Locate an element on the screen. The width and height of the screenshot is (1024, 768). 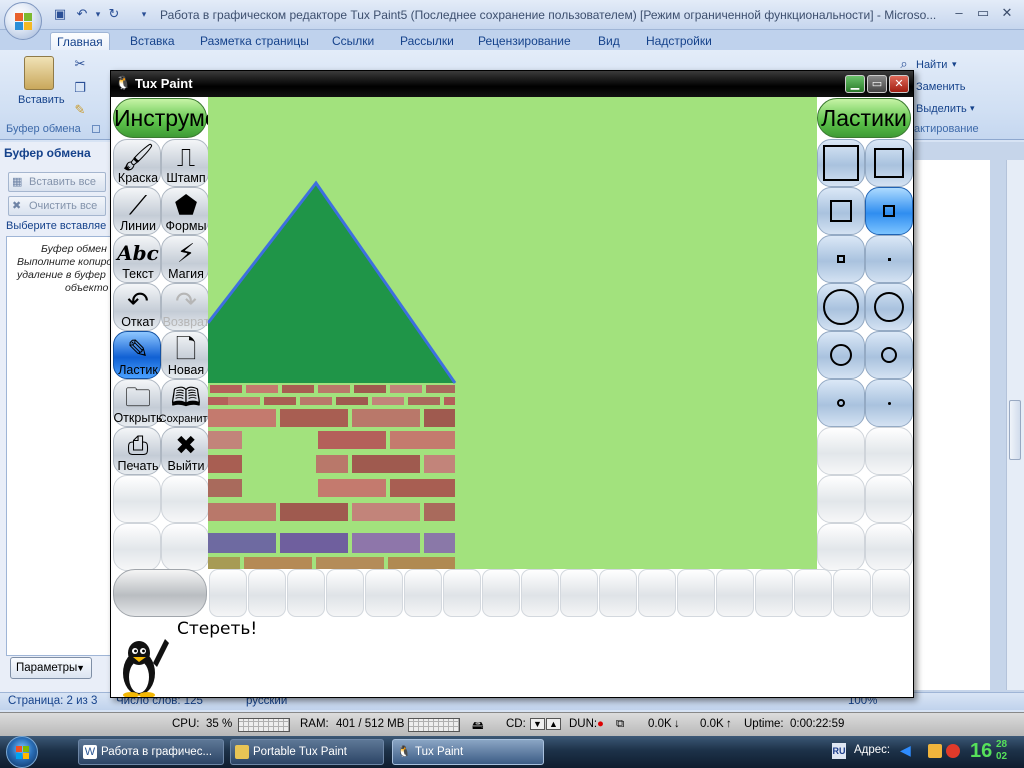
tab-home: Главная is located at coordinates (80, 41).